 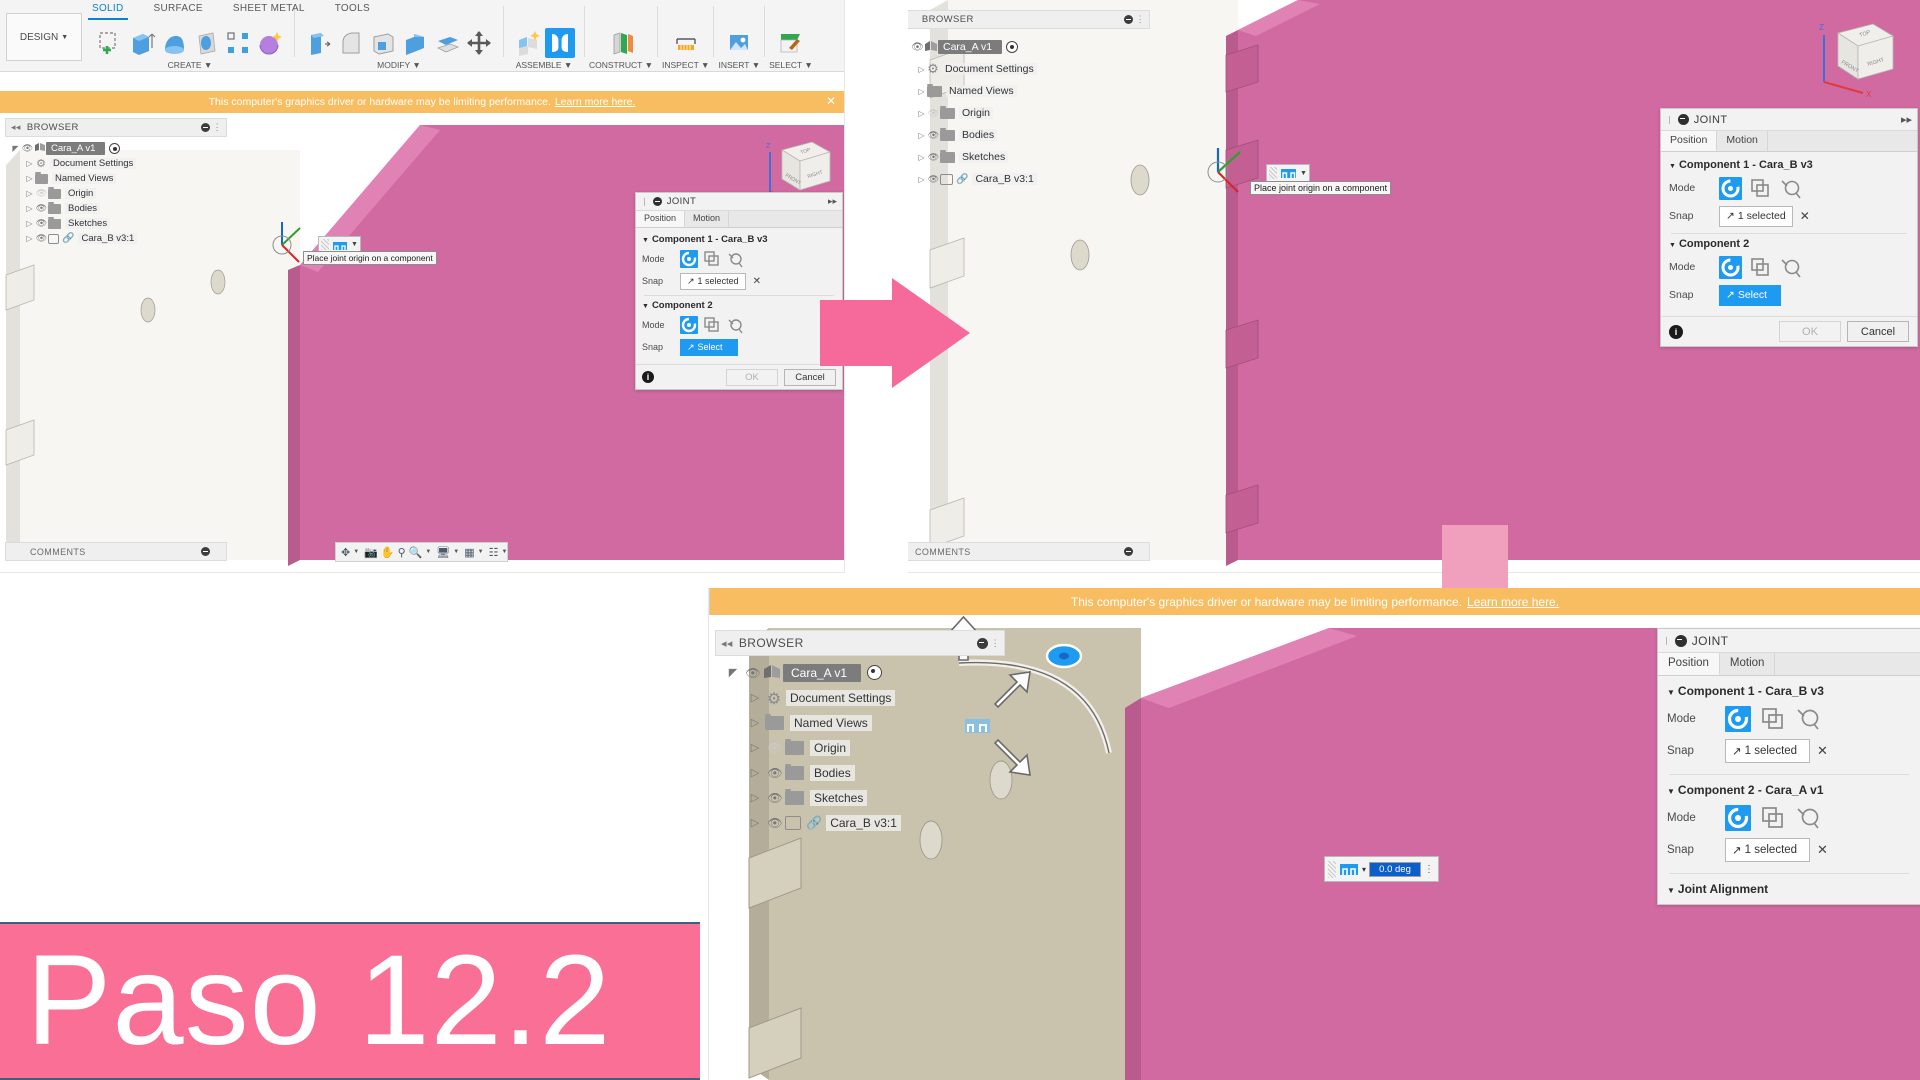 What do you see at coordinates (1822, 850) in the screenshot?
I see `component2-clear-selection-3: ✕` at bounding box center [1822, 850].